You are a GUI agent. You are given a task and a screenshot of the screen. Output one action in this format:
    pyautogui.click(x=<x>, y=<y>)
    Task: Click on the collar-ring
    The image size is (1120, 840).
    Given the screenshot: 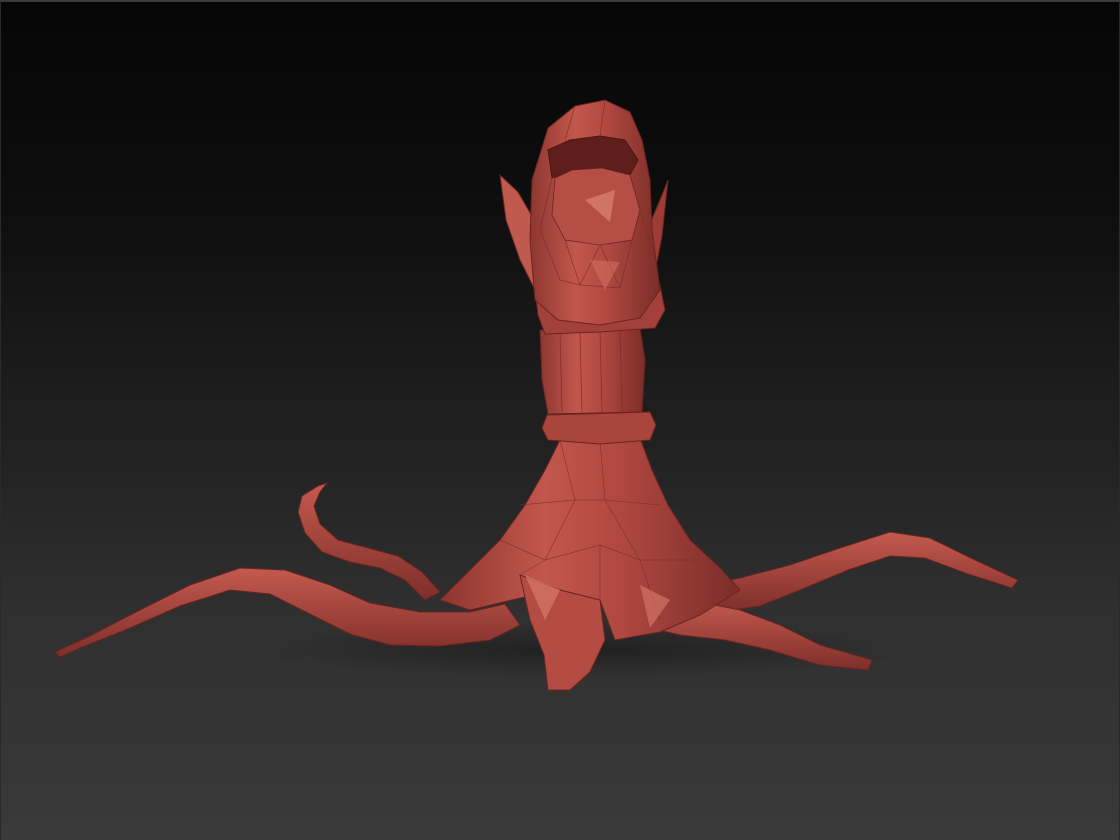 What is the action you would take?
    pyautogui.click(x=599, y=428)
    